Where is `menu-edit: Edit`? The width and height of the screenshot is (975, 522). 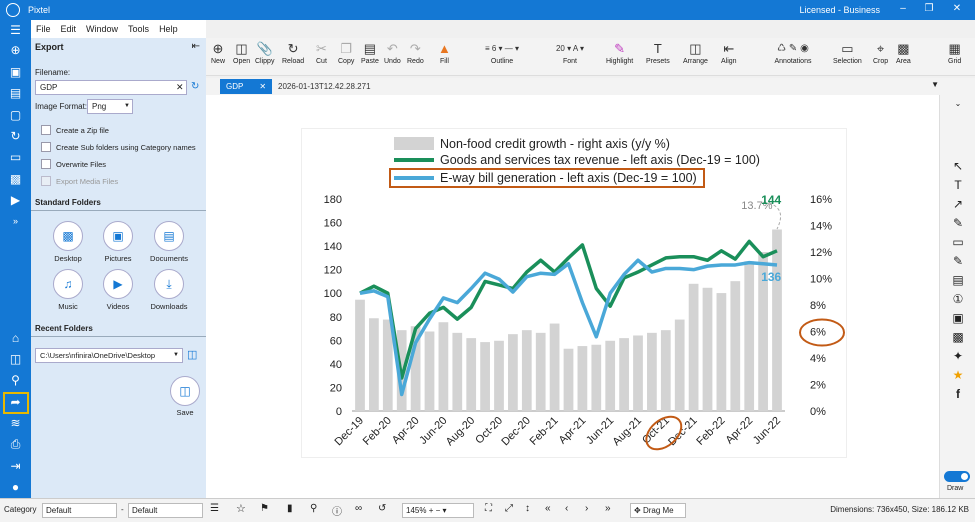
menu-edit: Edit is located at coordinates (69, 29).